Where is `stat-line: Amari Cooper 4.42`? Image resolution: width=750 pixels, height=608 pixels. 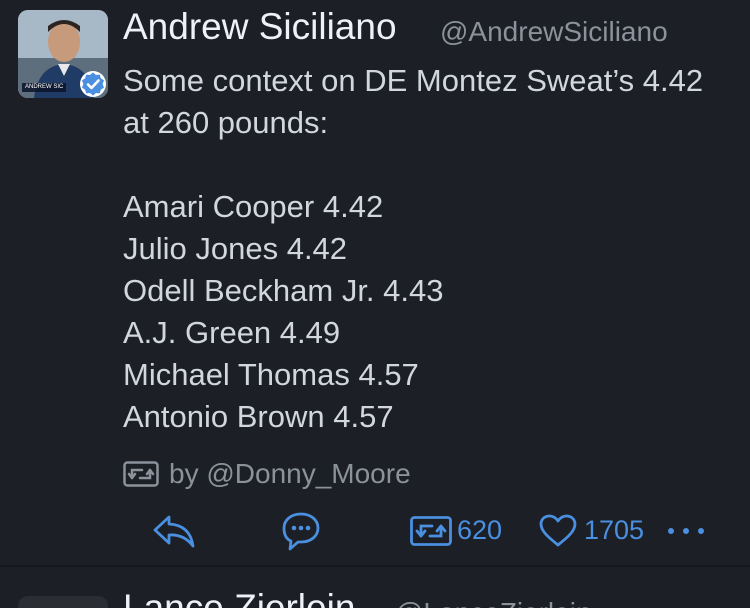 stat-line: Amari Cooper 4.42 is located at coordinates (253, 206).